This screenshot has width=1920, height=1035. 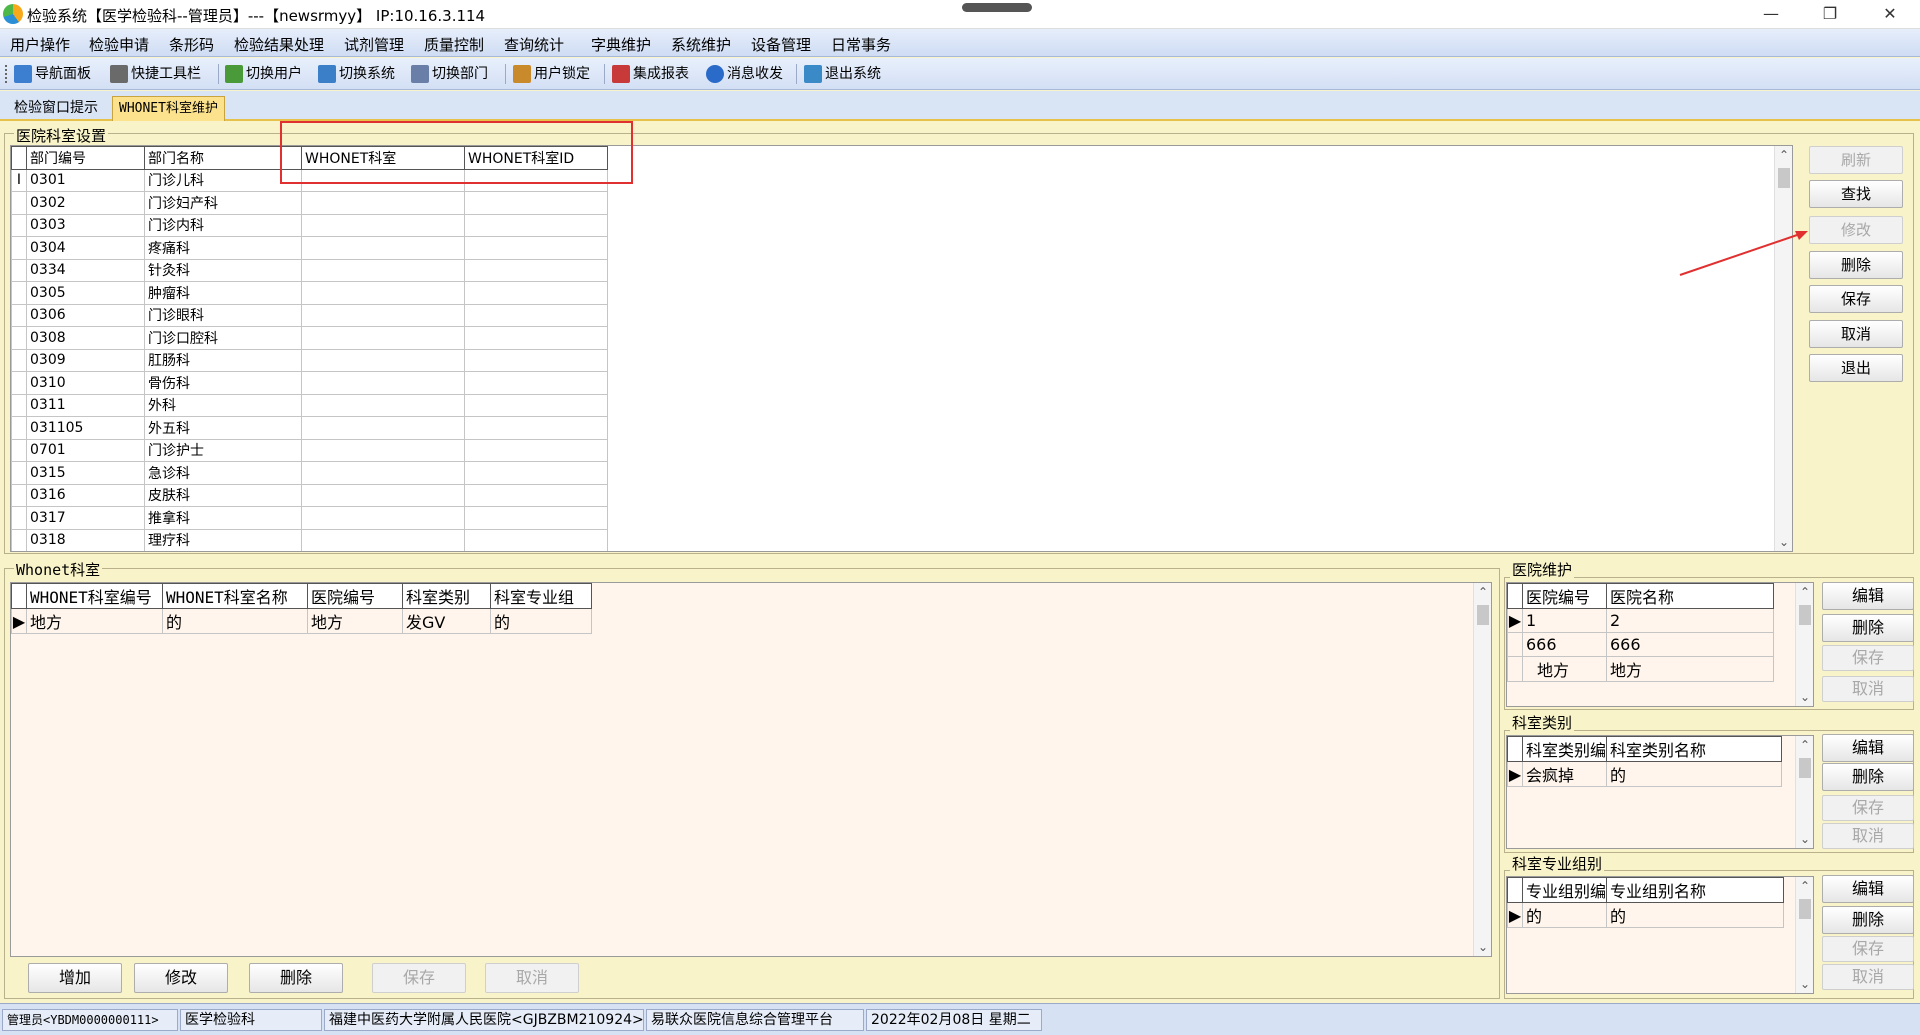 I want to click on cell: 666, so click(x=1564, y=644).